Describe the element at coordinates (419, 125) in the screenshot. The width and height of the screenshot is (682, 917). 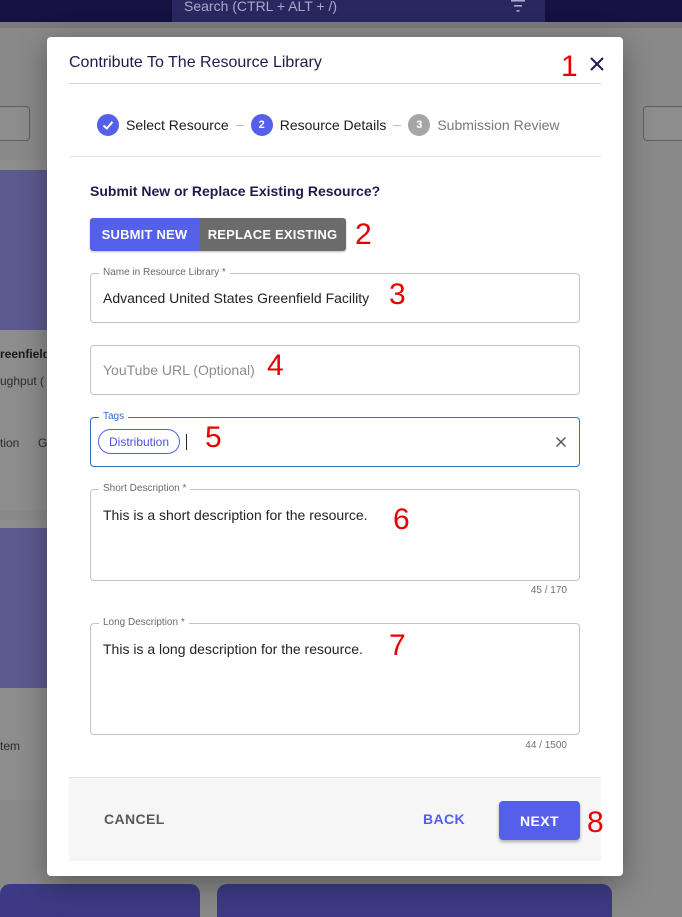
I see `step-3-indicator: 3` at that location.